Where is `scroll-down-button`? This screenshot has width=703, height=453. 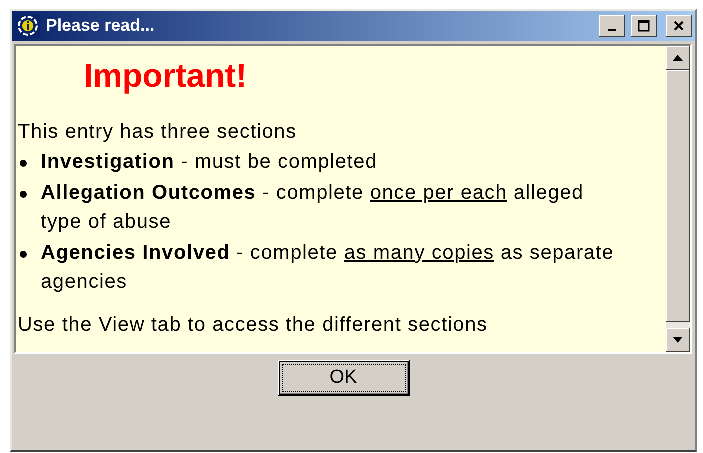 scroll-down-button is located at coordinates (678, 340).